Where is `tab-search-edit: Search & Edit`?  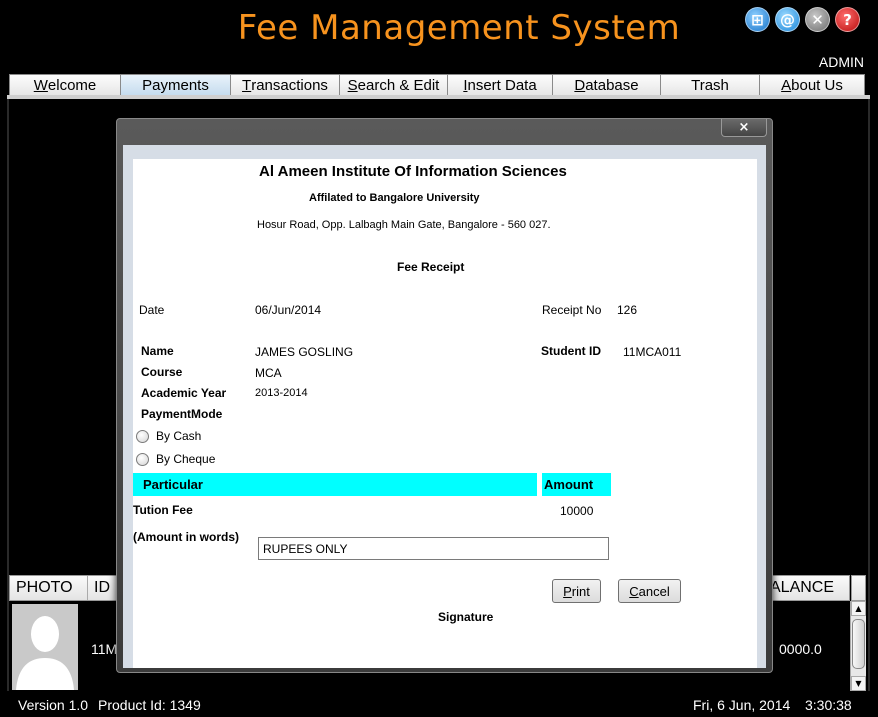
tab-search-edit: Search & Edit is located at coordinates (393, 84).